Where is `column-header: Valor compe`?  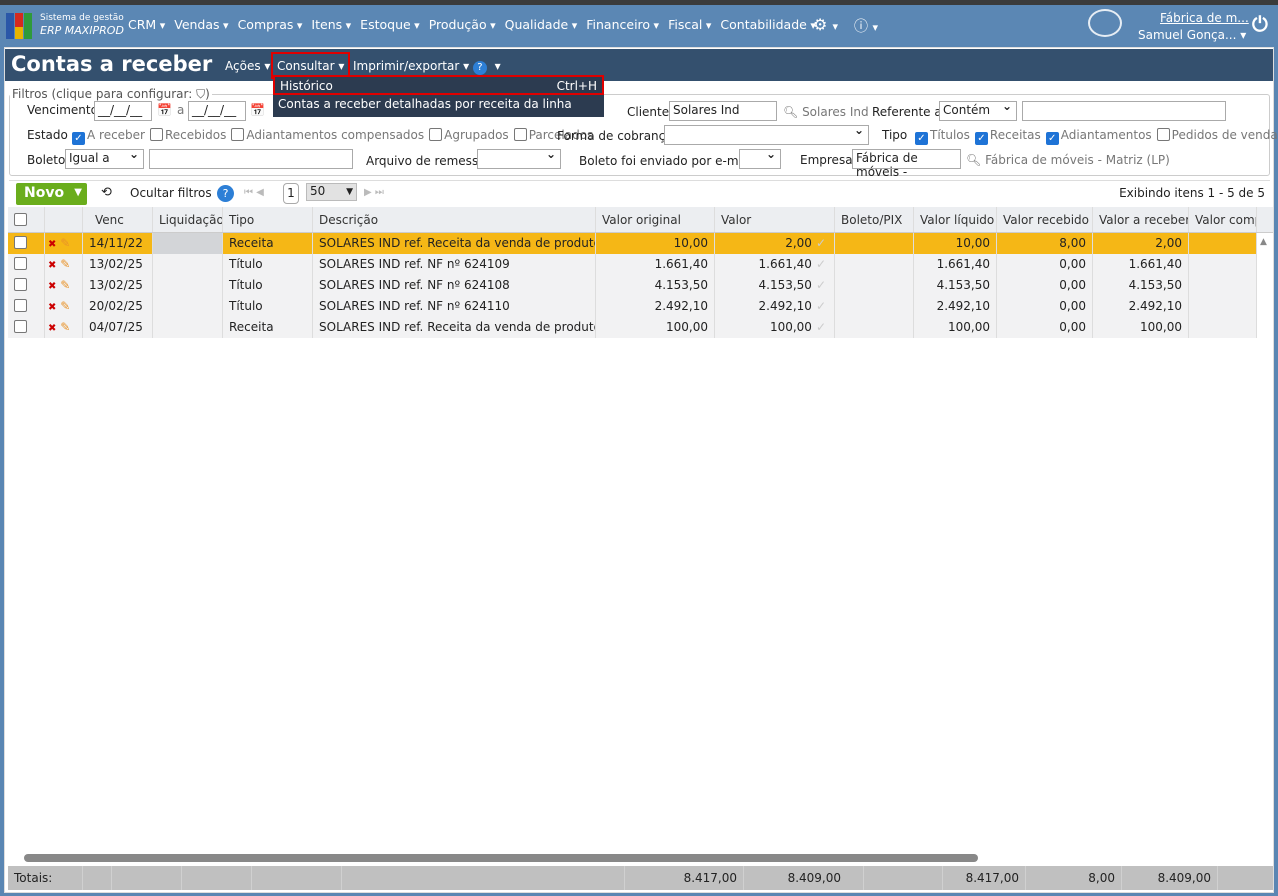
column-header: Valor compe is located at coordinates (1223, 219).